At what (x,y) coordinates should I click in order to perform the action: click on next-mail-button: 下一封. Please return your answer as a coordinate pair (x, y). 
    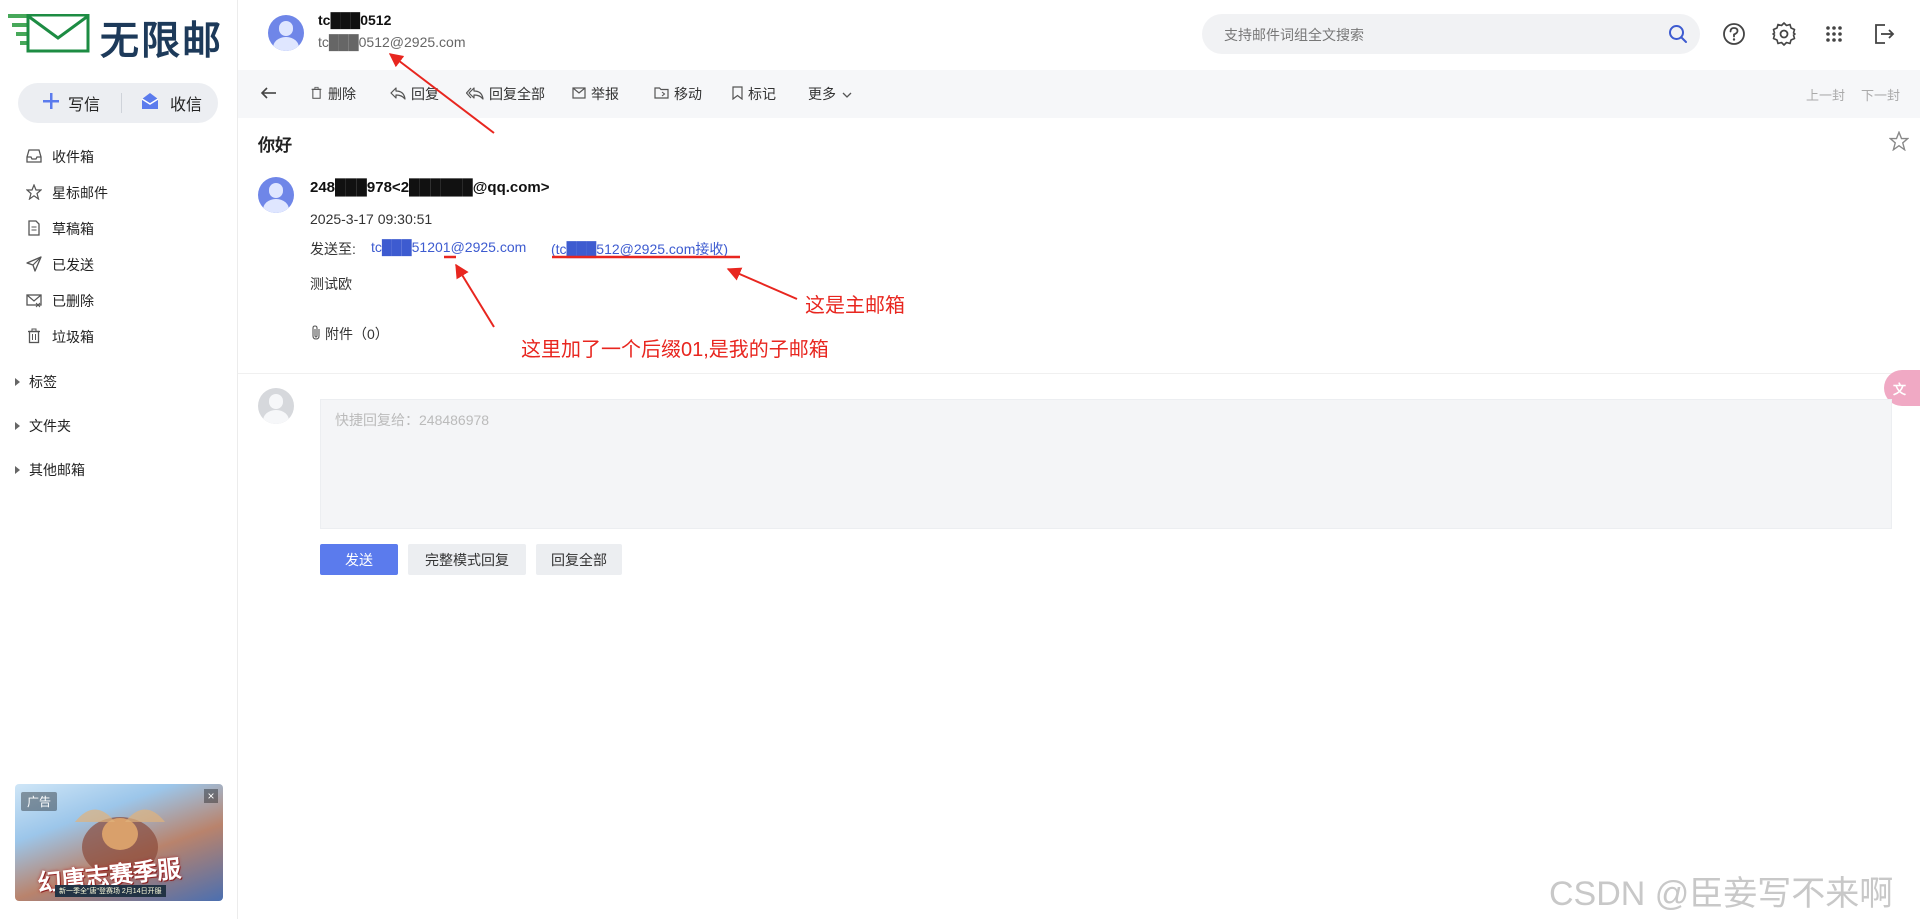
    Looking at the image, I should click on (1880, 94).